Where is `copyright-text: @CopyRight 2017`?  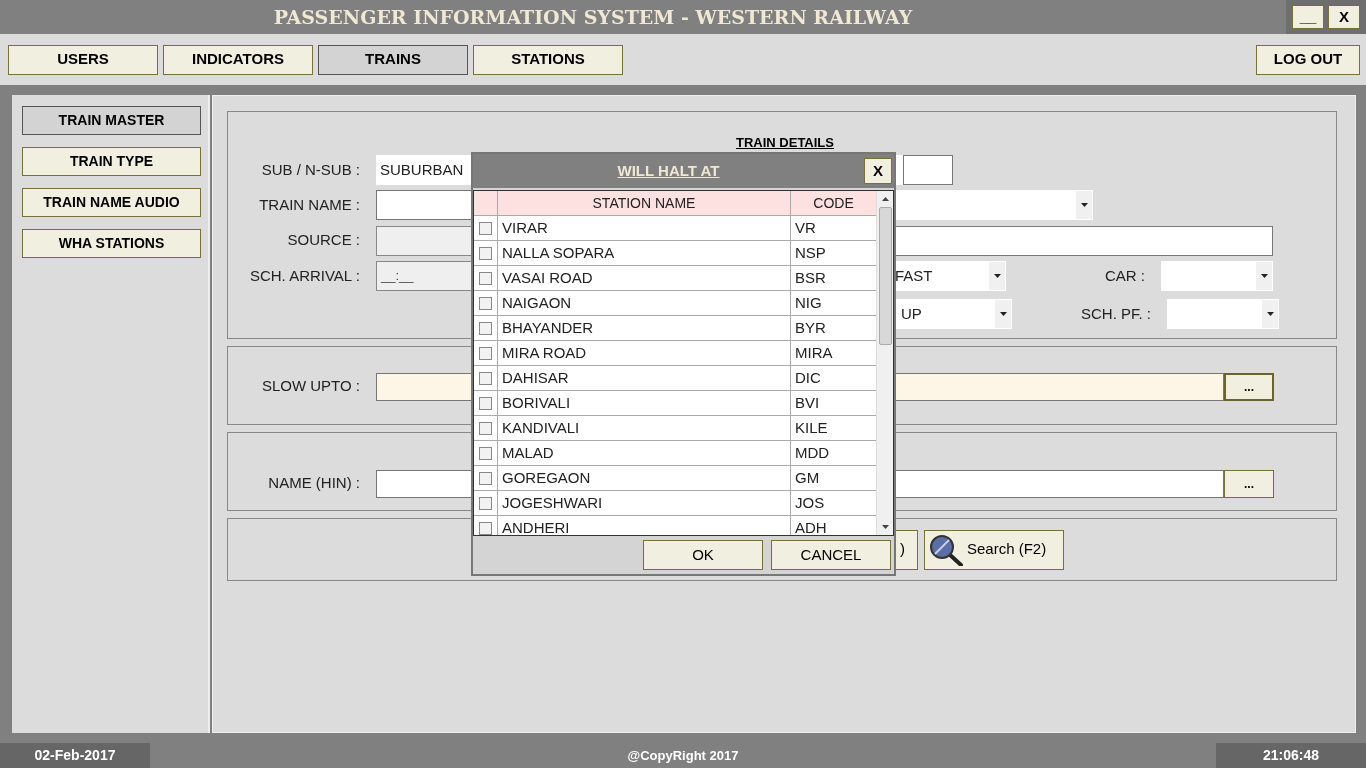
copyright-text: @CopyRight 2017 is located at coordinates (683, 755).